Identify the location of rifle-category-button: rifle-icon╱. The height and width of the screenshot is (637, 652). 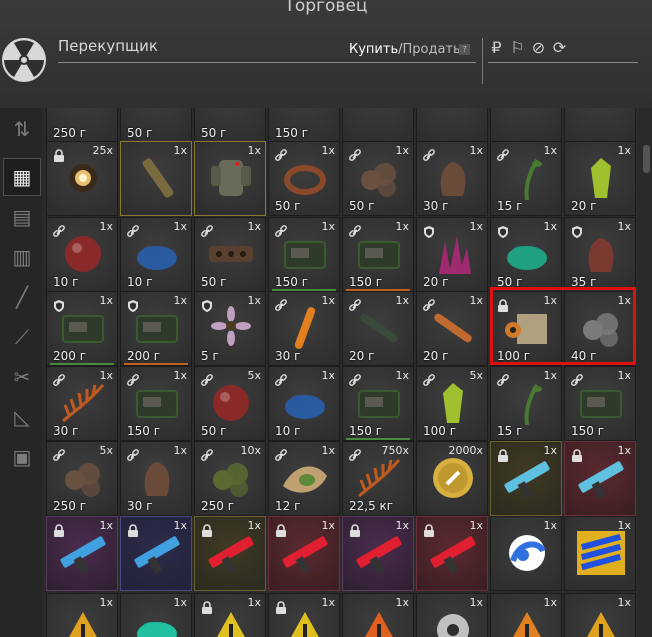
(22, 297).